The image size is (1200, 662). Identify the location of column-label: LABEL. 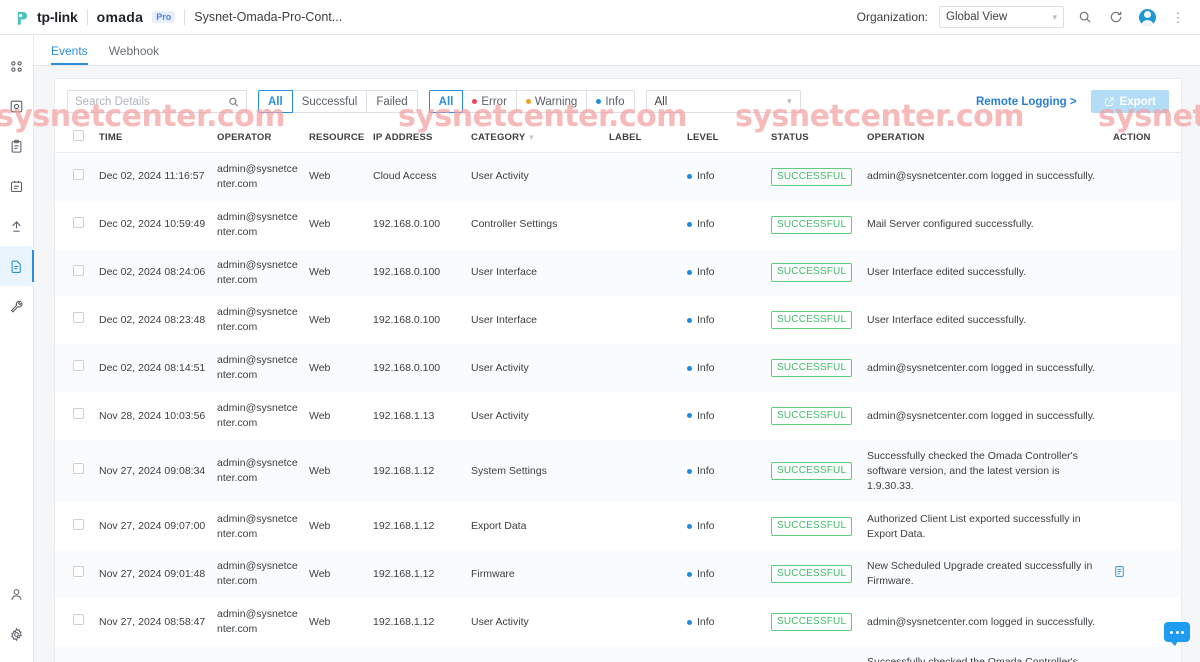
(644, 138).